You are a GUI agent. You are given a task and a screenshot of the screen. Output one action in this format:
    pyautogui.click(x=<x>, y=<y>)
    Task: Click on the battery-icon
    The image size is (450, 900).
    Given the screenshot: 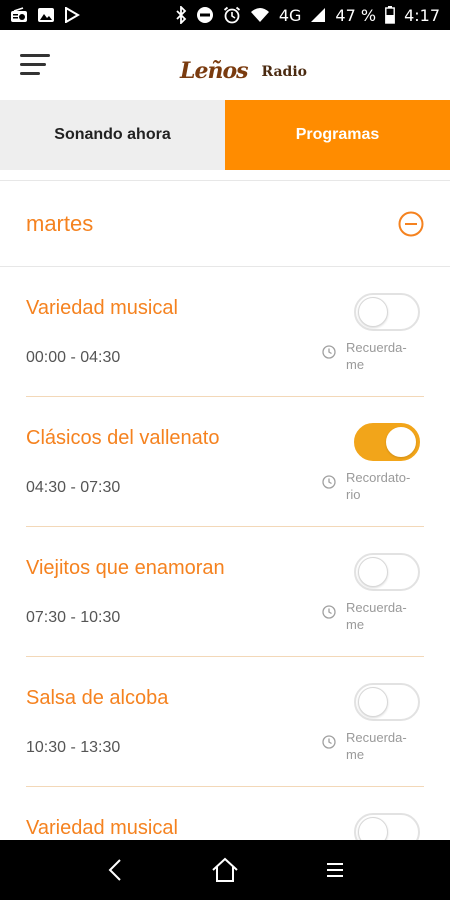 What is the action you would take?
    pyautogui.click(x=390, y=15)
    